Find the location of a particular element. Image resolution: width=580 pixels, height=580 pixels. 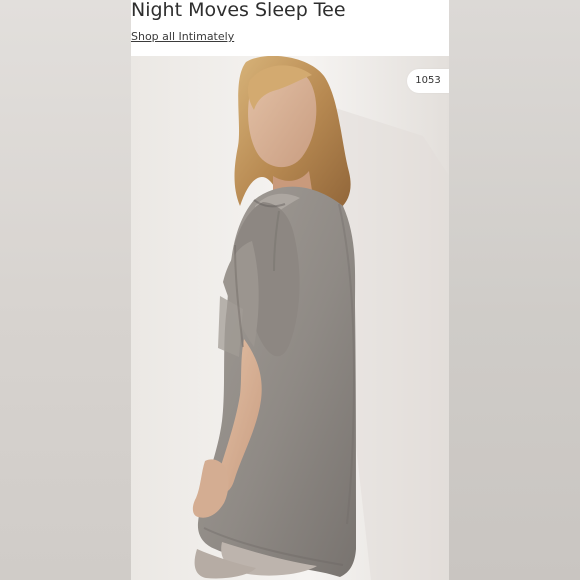

shop-all-link: Shop all Intimately is located at coordinates (182, 37).